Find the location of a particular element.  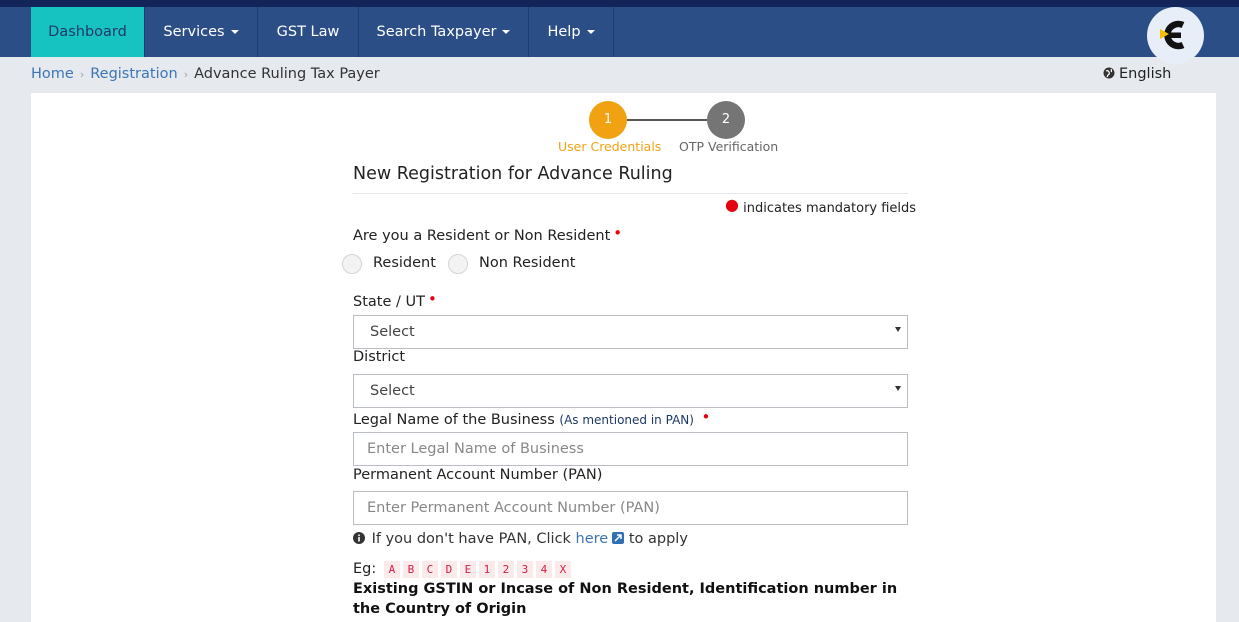

legal-name-hint: (As mentioned in PAN) is located at coordinates (626, 420).